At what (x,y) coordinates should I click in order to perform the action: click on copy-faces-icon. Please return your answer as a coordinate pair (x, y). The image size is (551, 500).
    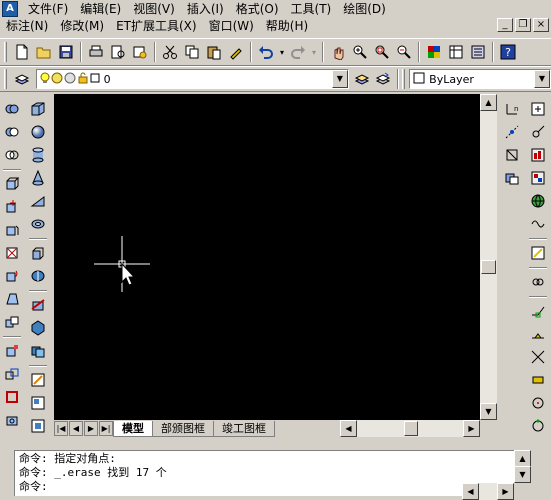
    Looking at the image, I should click on (12, 322).